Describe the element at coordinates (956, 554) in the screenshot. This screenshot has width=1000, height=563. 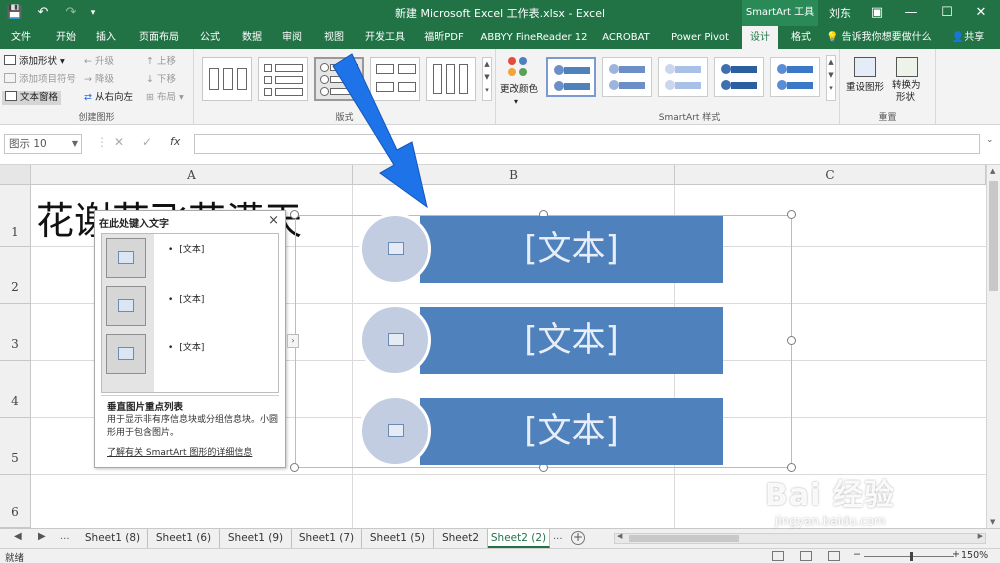
I see `zoom-in-icon: +` at that location.